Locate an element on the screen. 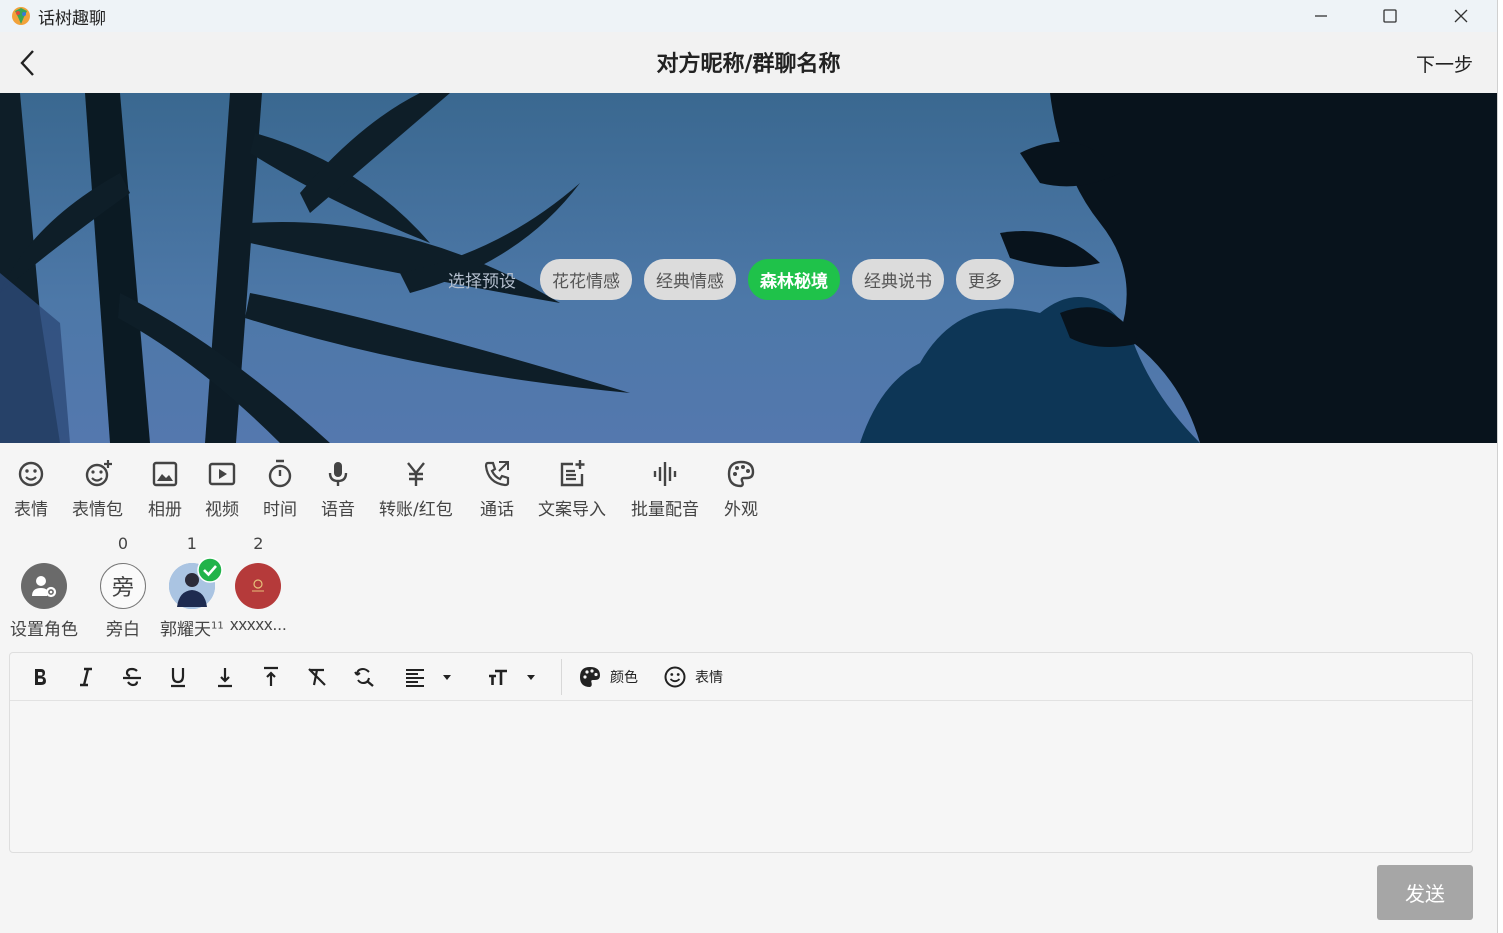 The image size is (1503, 933). avatar is located at coordinates (195, 583).